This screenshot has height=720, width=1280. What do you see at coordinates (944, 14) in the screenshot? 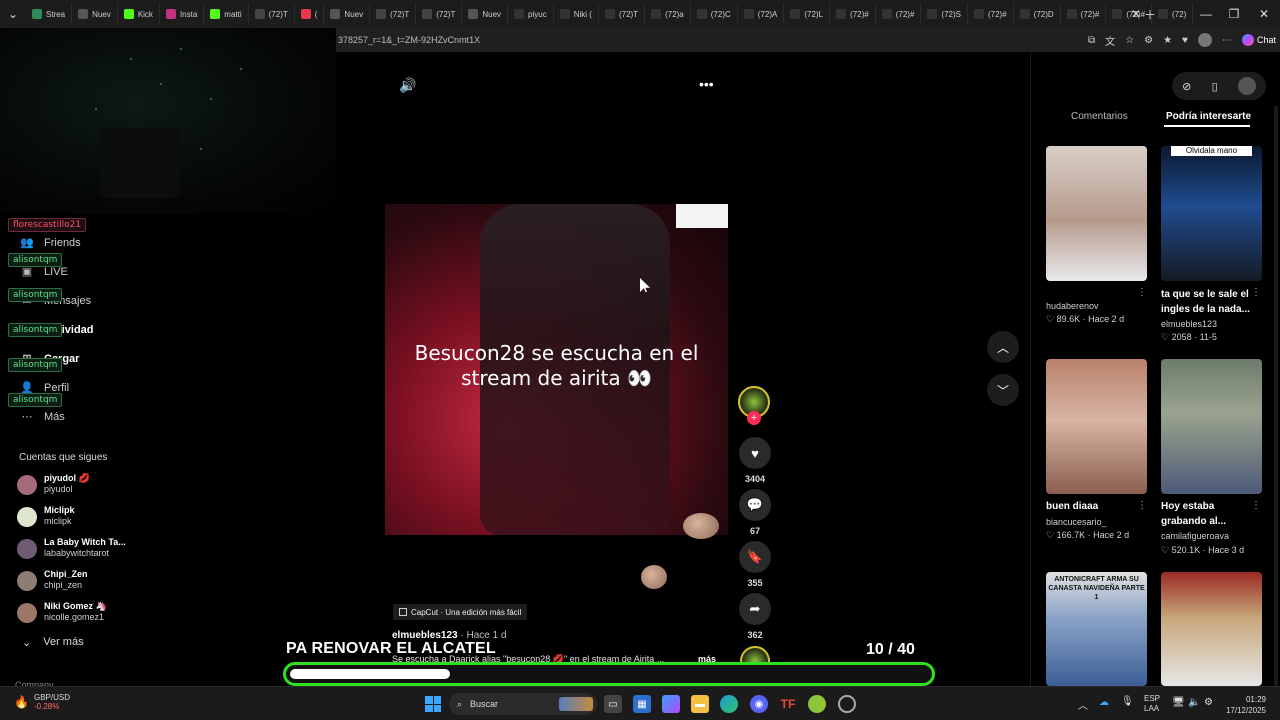
I see `browser-tab: (72)S` at bounding box center [944, 14].